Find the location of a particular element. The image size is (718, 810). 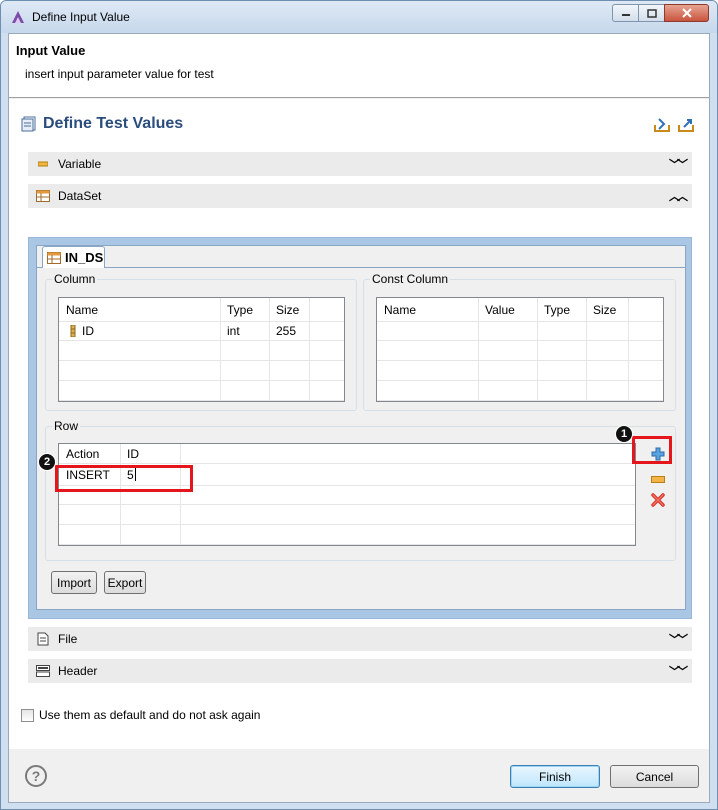

row-header-id: ID is located at coordinates (129, 453).